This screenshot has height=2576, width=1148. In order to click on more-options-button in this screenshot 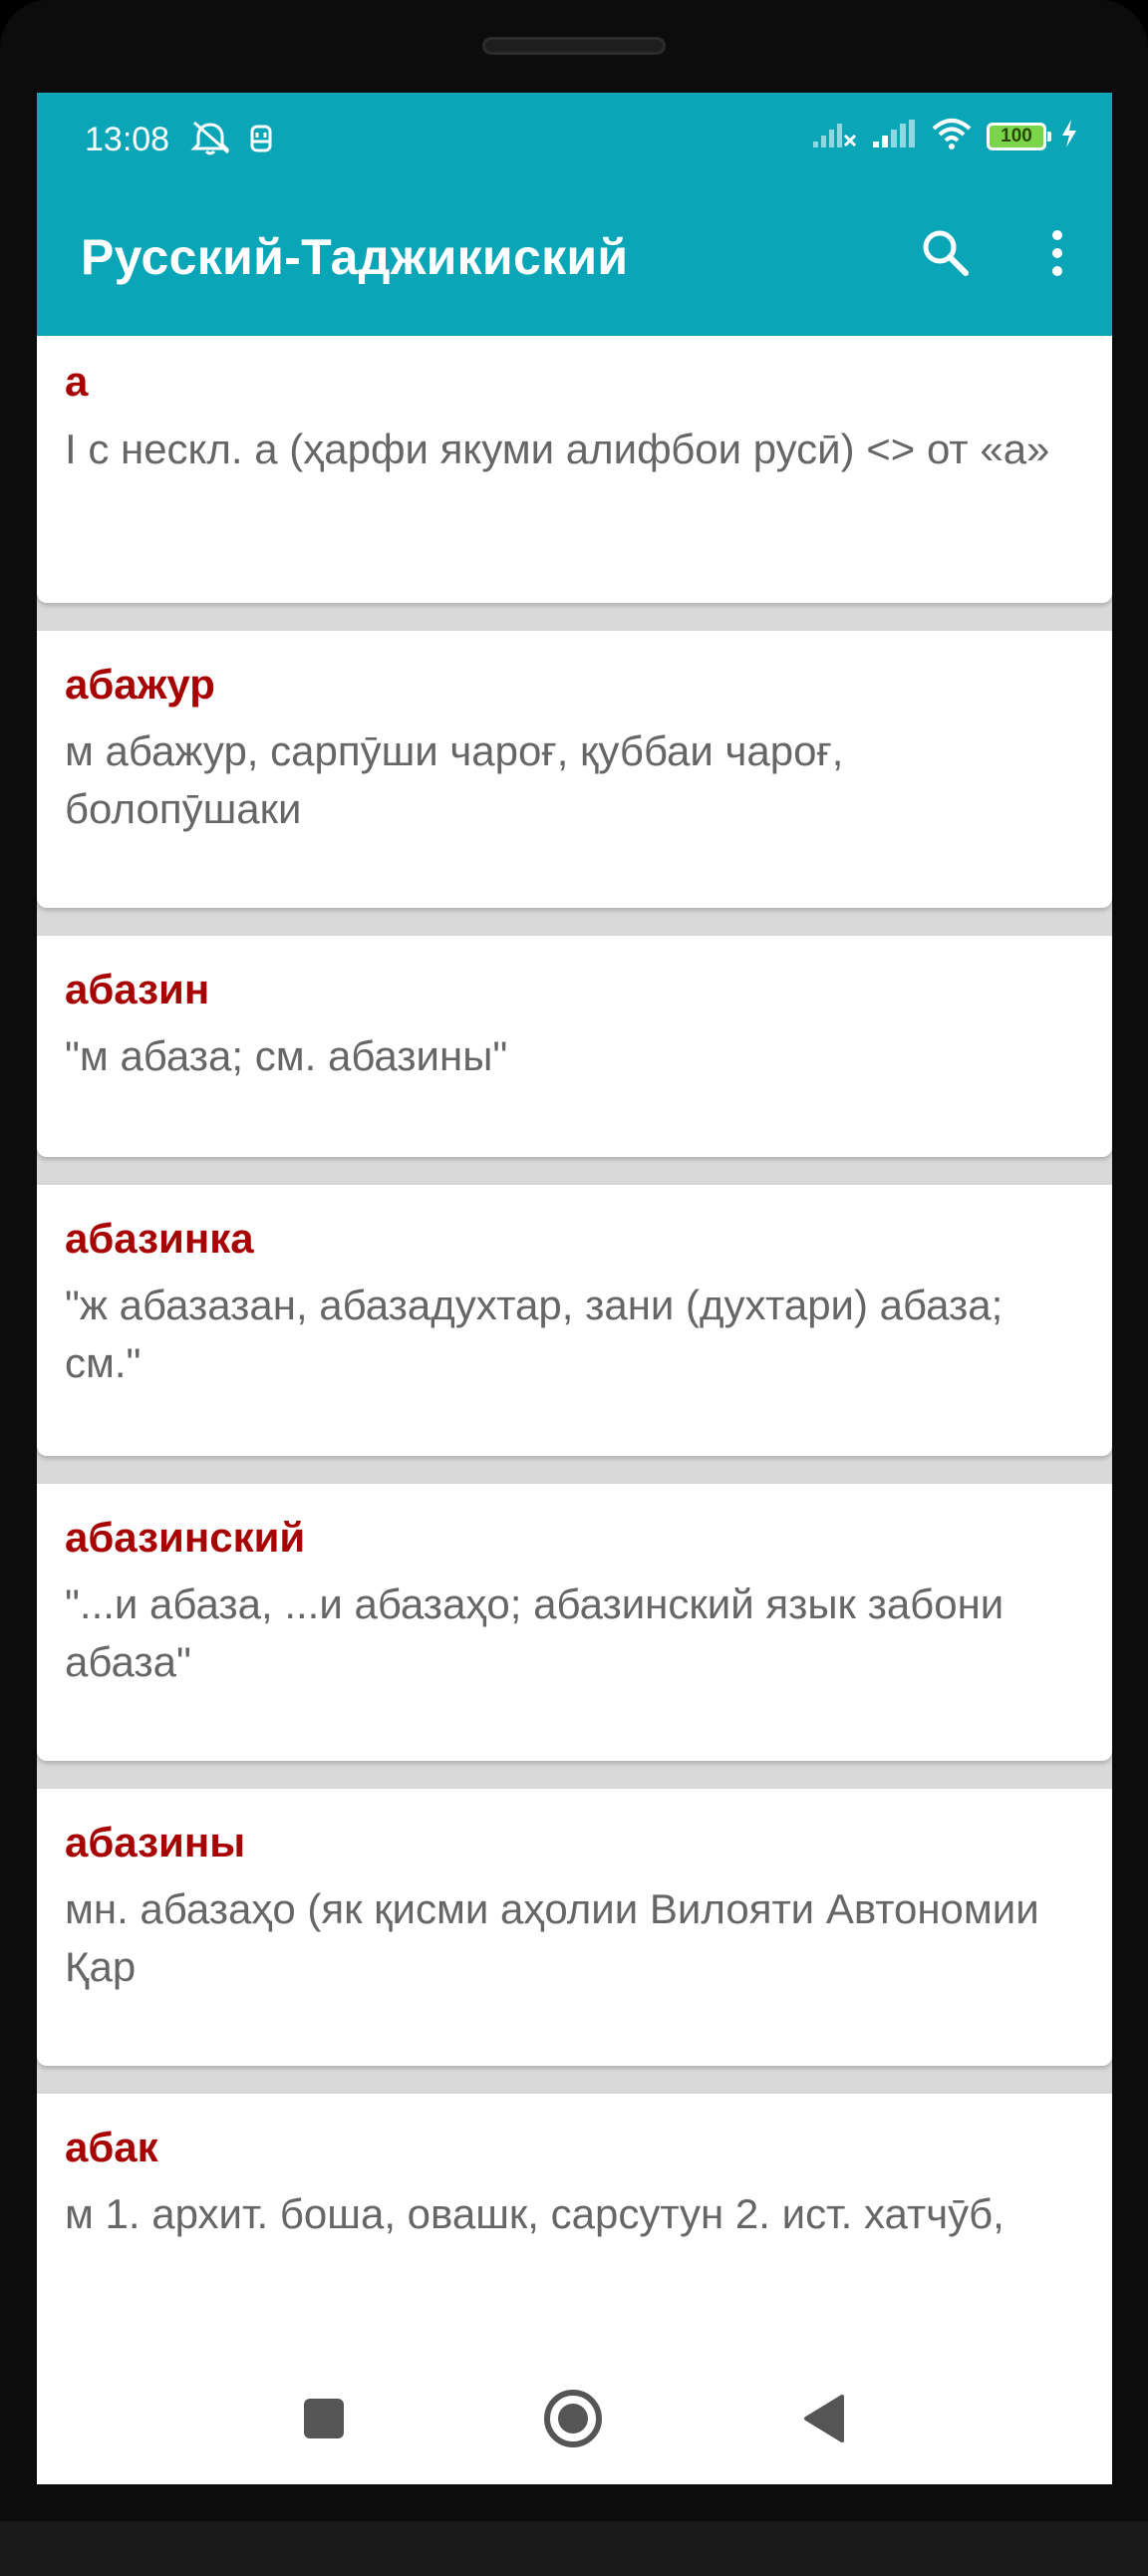, I will do `click(1057, 253)`.